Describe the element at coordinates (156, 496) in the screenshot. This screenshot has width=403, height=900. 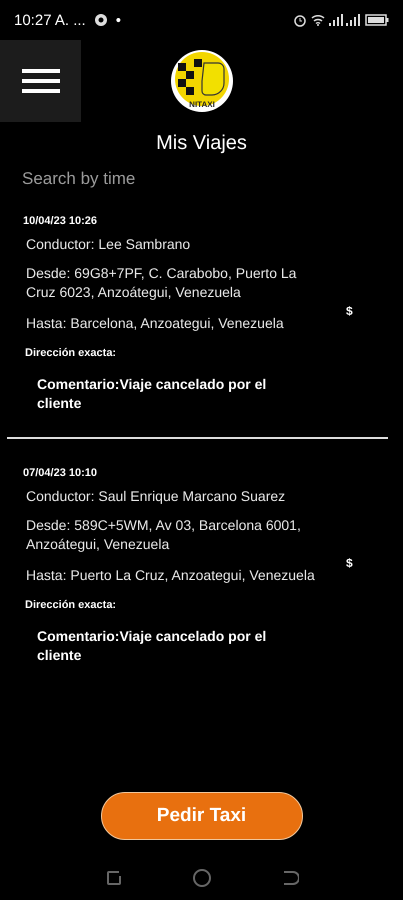
I see `driver-name: Conductor: Saul Enrique Marcano Suarez` at that location.